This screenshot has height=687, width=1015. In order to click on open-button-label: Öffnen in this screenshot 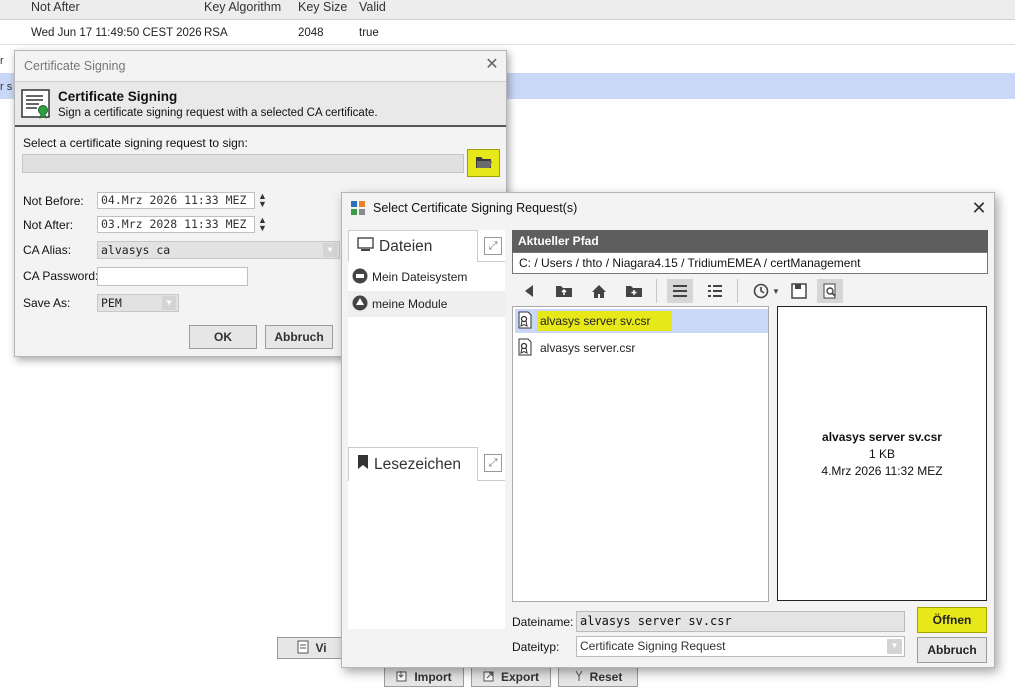, I will do `click(952, 620)`.